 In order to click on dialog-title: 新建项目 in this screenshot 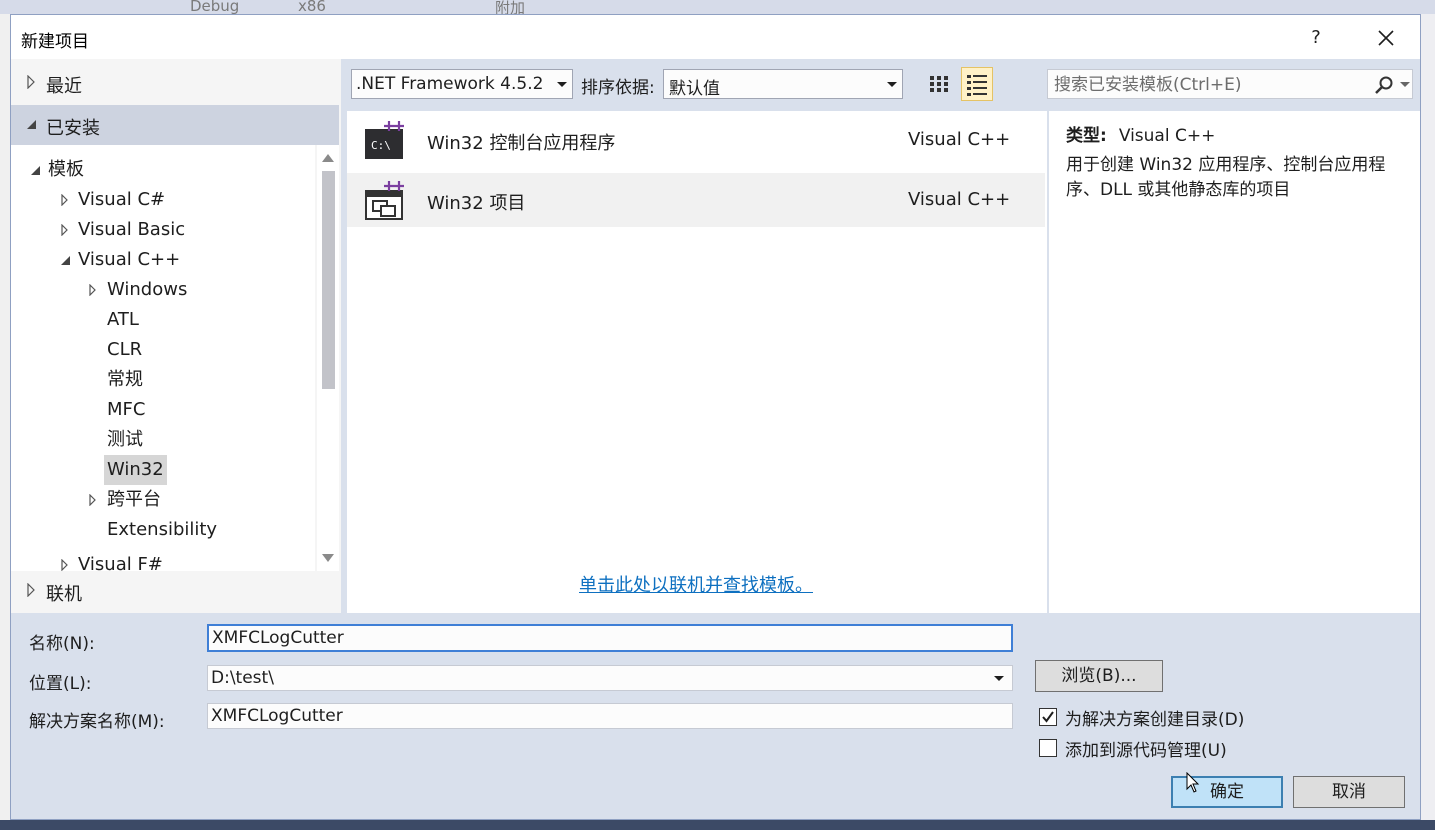, I will do `click(55, 42)`.